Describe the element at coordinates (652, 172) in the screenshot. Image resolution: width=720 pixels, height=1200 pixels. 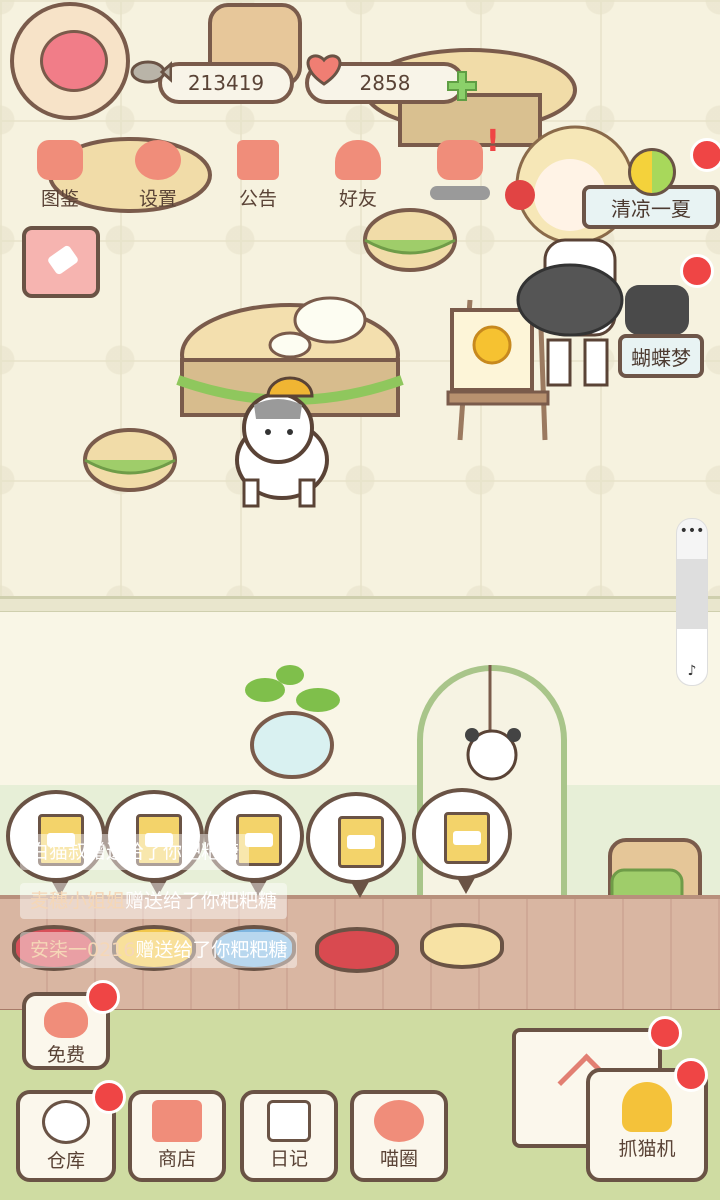
I see `summer-event-icon` at that location.